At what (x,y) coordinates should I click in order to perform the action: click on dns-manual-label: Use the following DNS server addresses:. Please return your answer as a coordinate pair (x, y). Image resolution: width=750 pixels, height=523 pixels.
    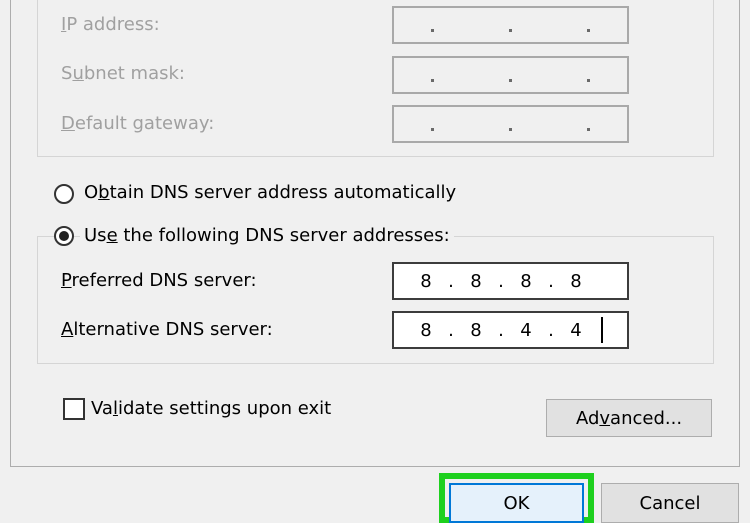
    Looking at the image, I should click on (267, 236).